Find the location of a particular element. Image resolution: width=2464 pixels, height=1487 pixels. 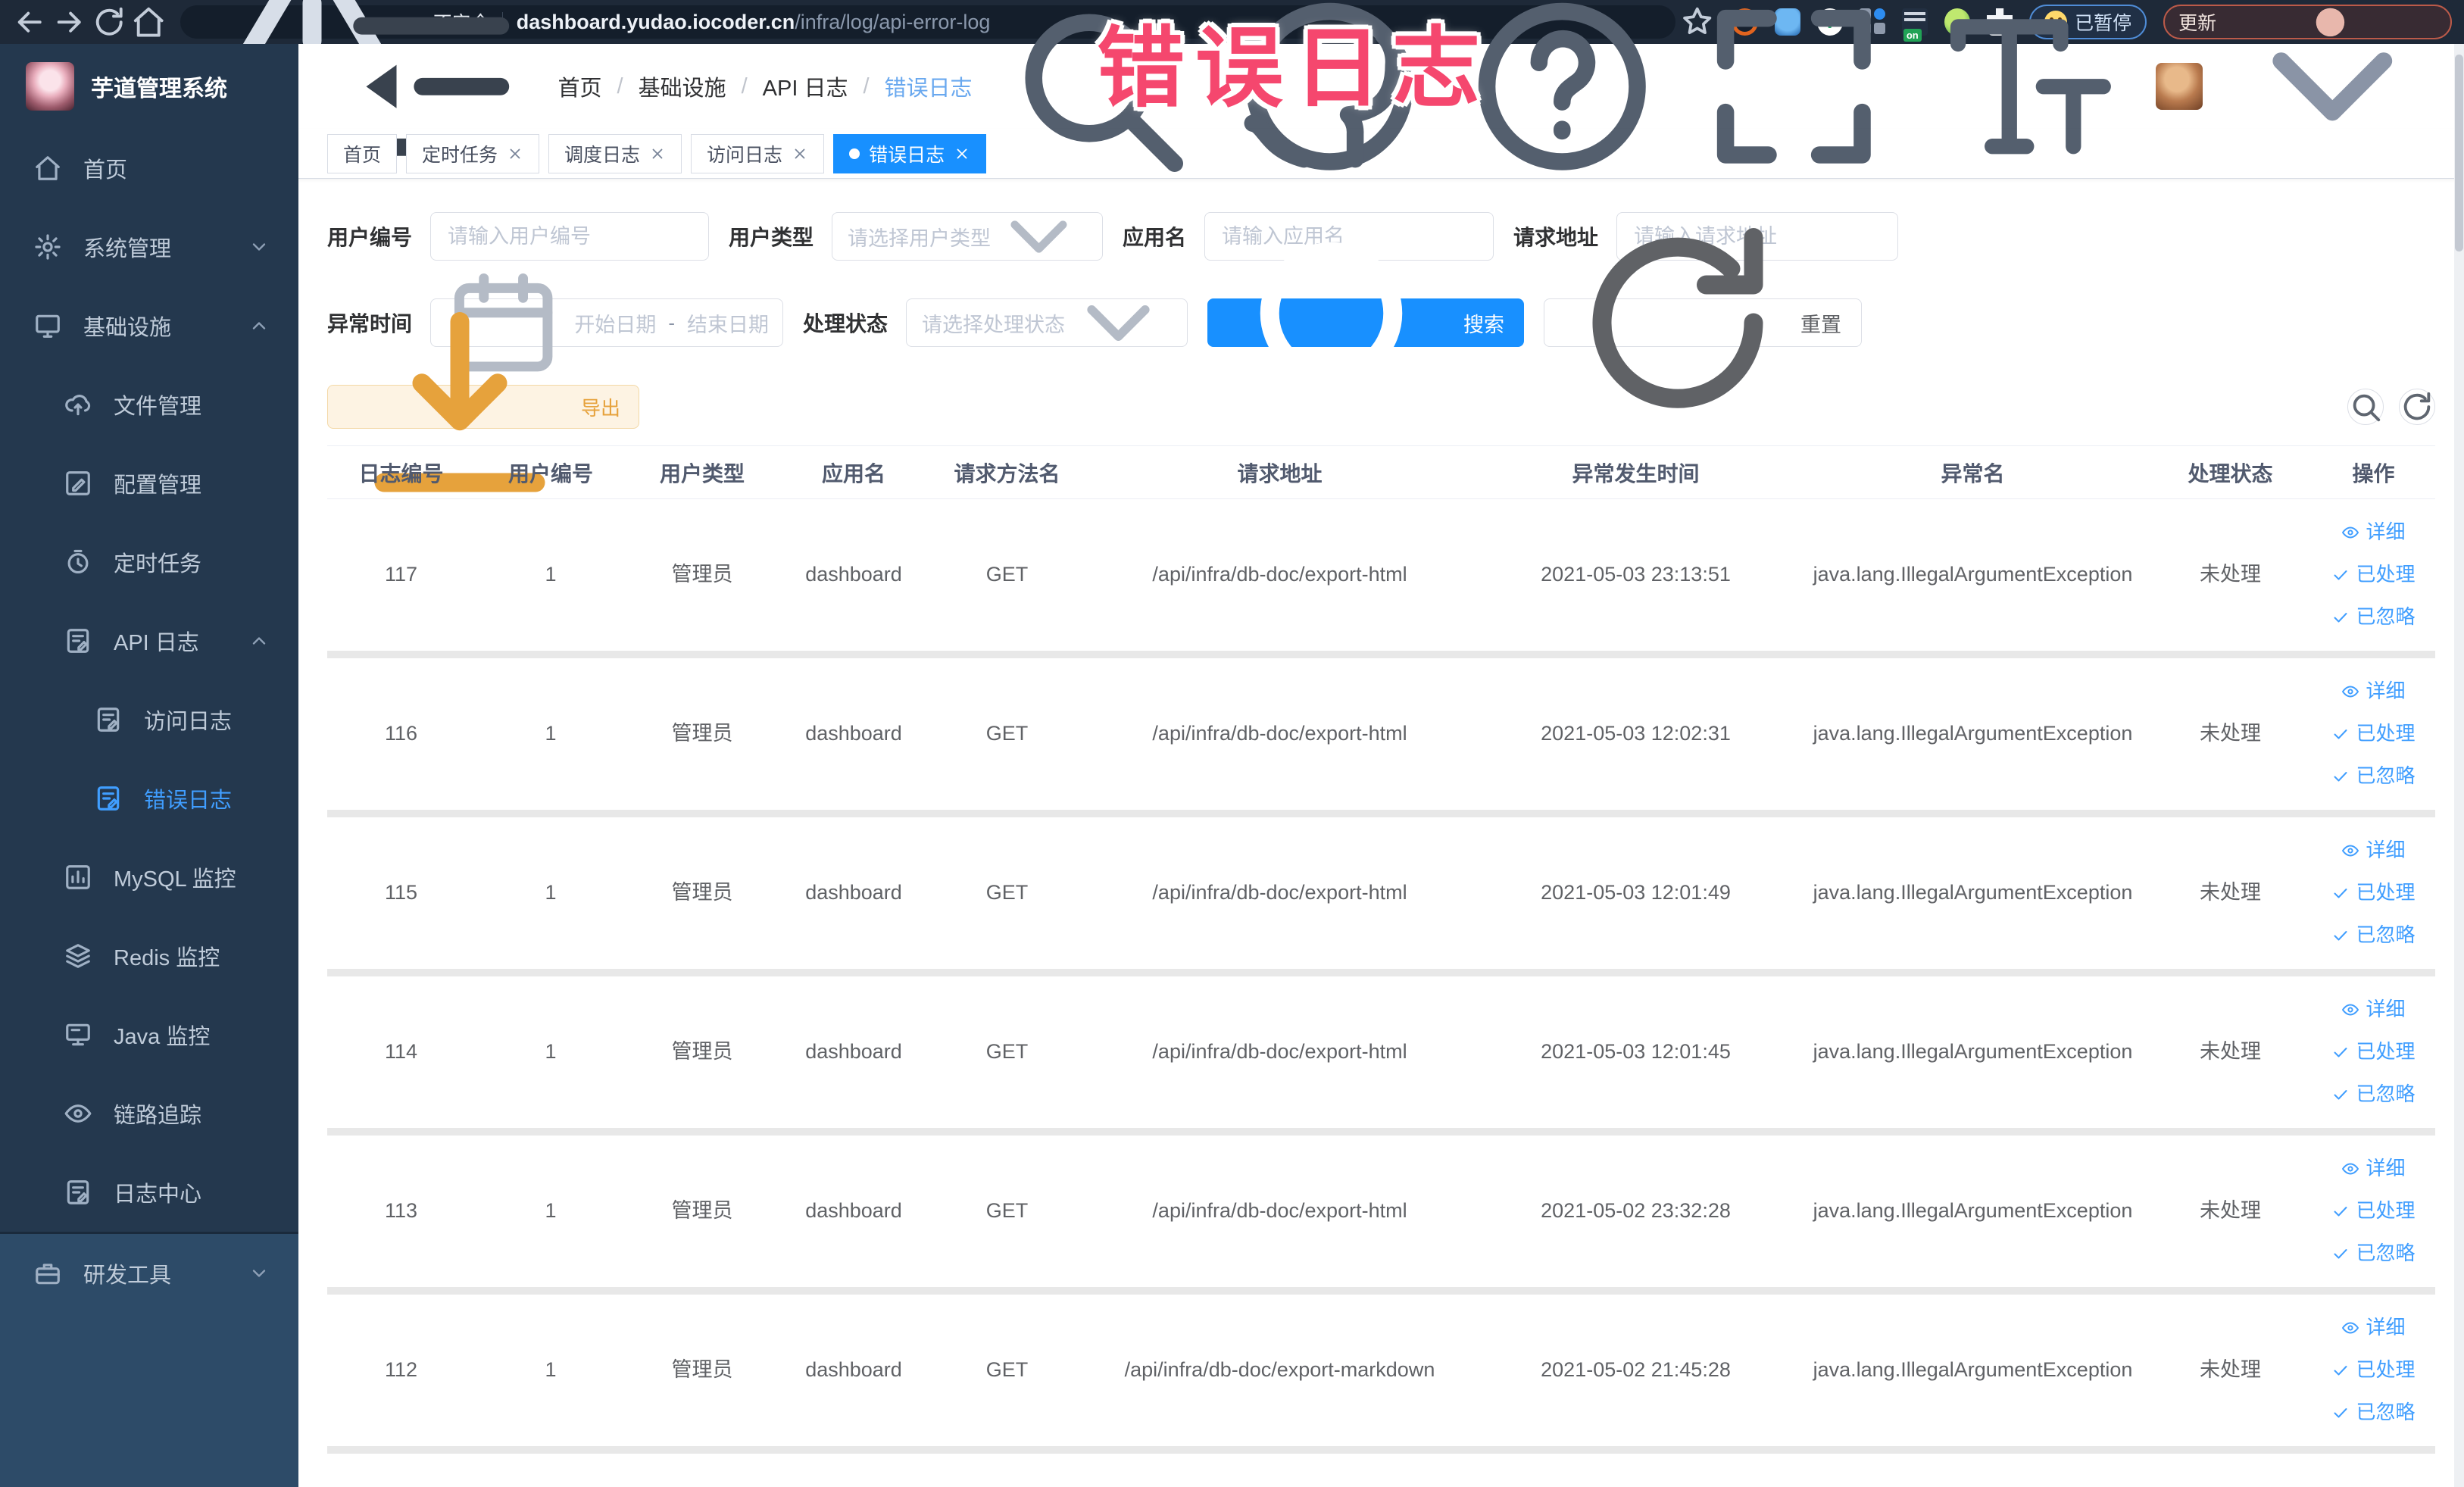

sidebar-item-Java 监控: Java 监控 is located at coordinates (149, 1034).